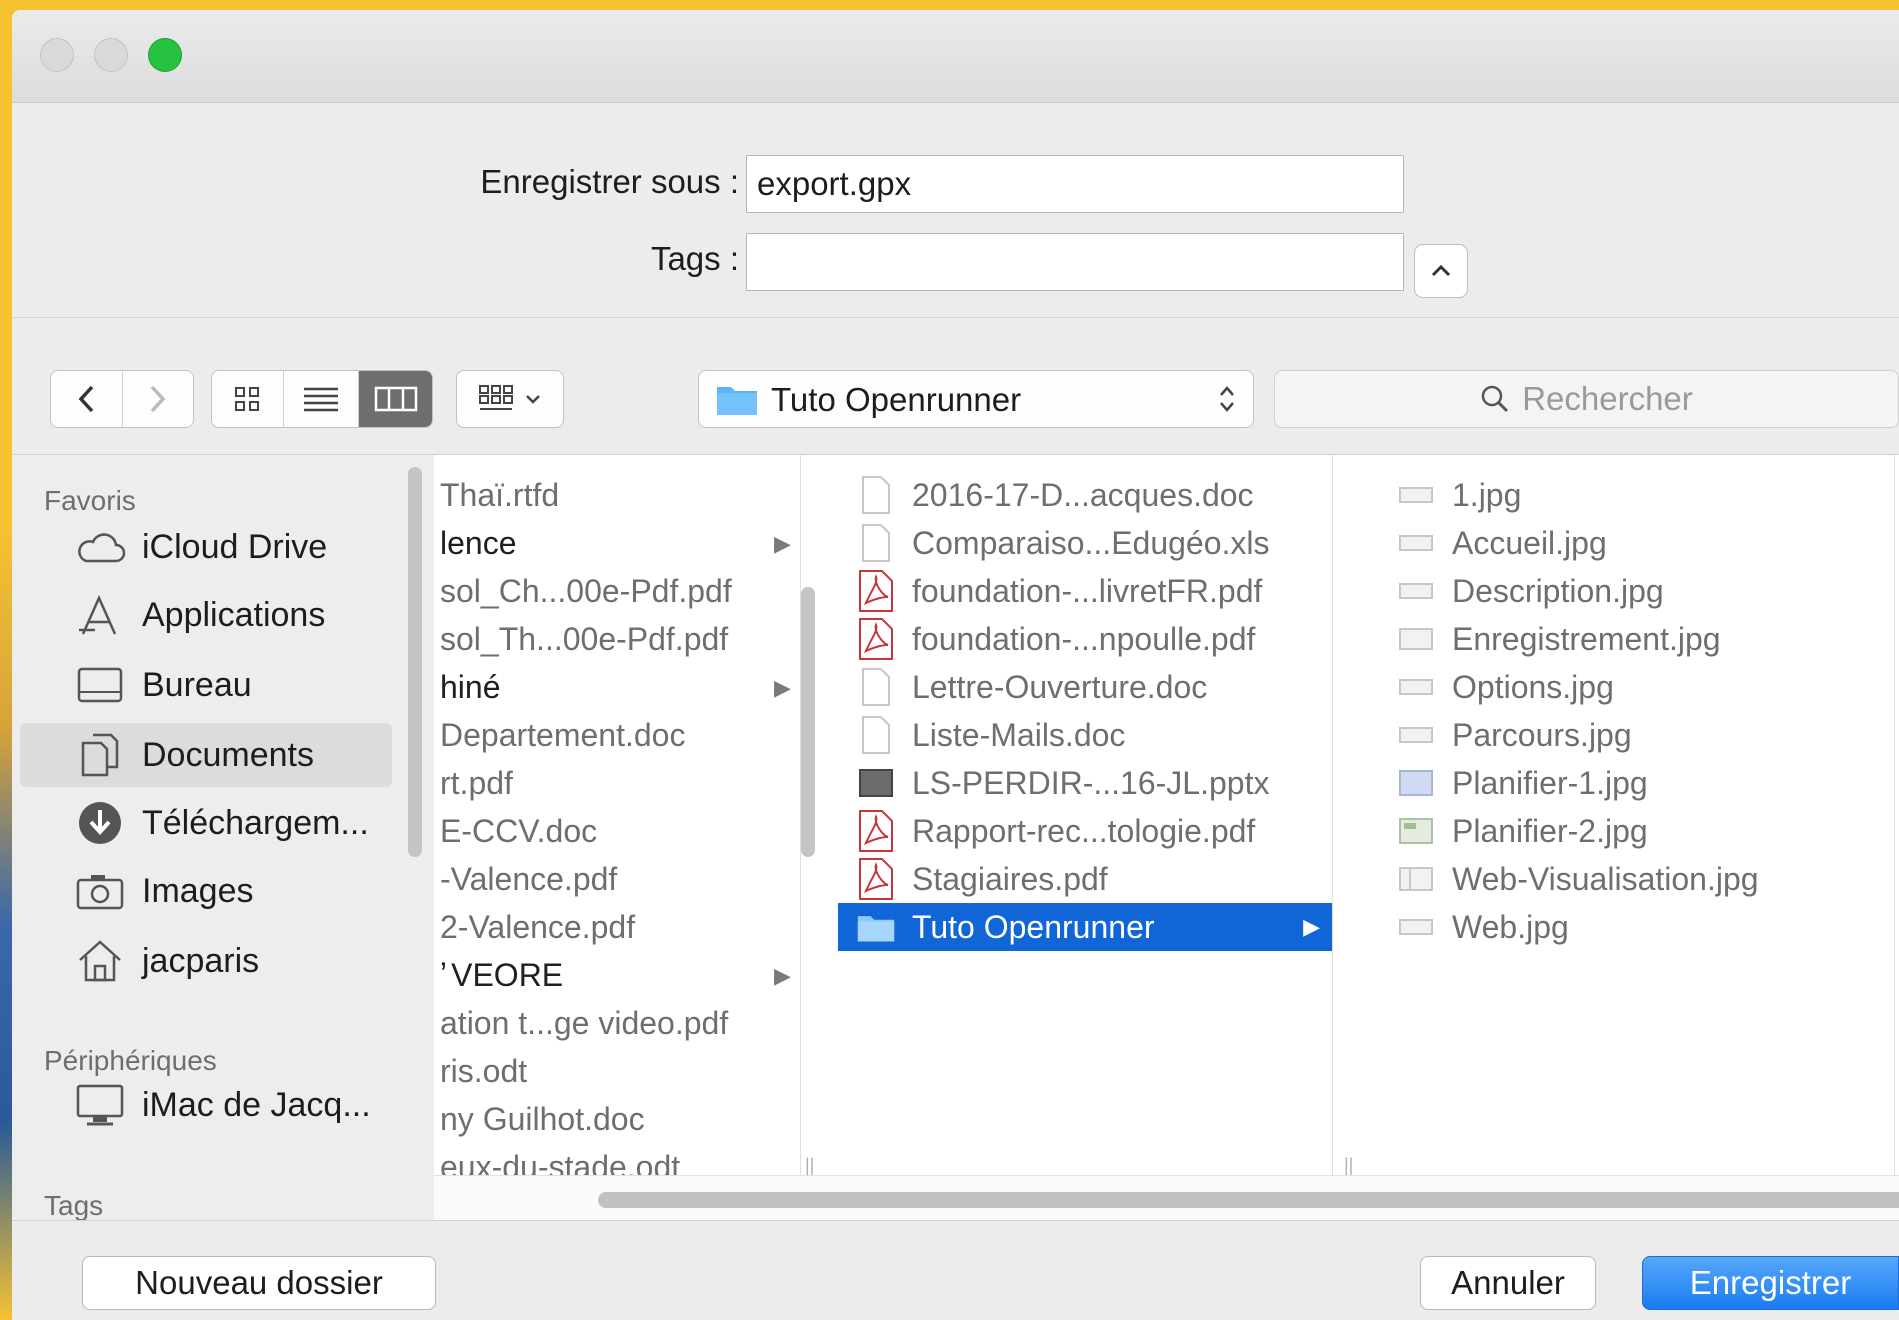 The width and height of the screenshot is (1899, 1320). Describe the element at coordinates (100, 961) in the screenshot. I see `home-icon` at that location.